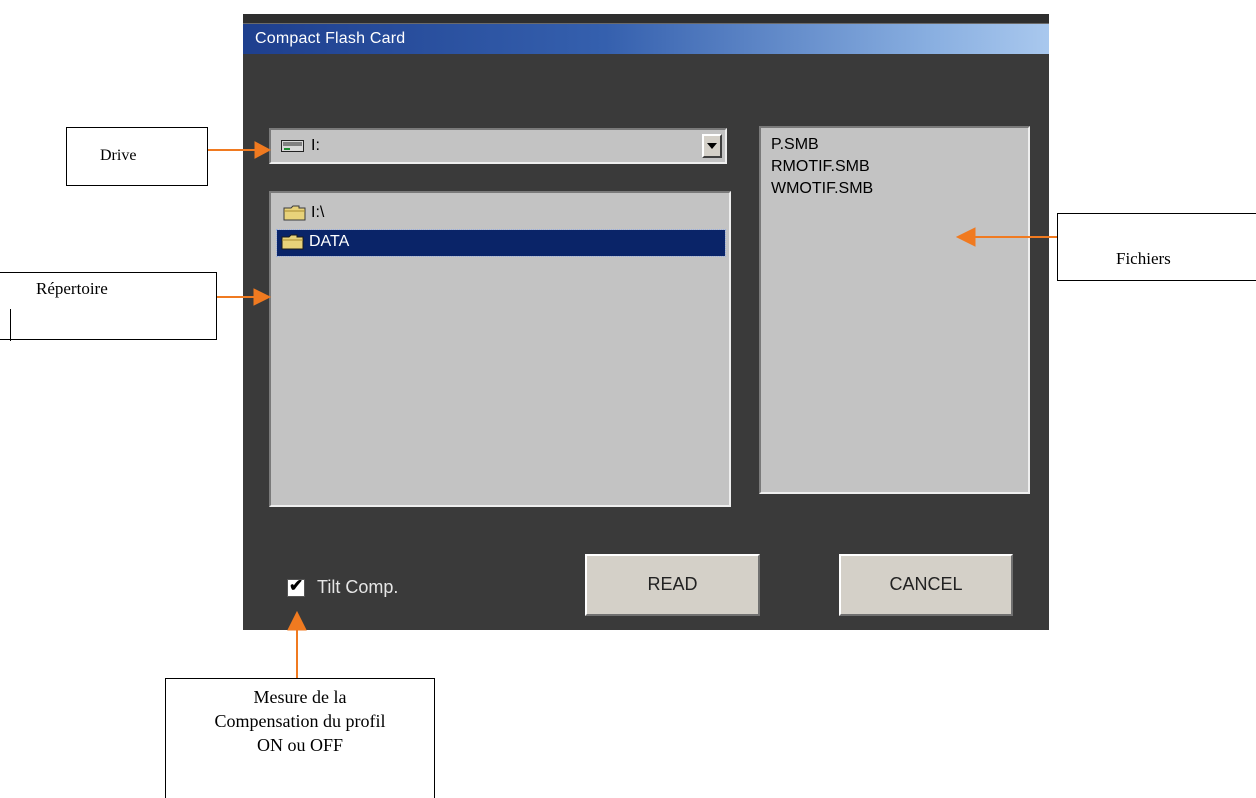 Image resolution: width=1256 pixels, height=798 pixels. Describe the element at coordinates (244, 297) in the screenshot. I see `arrow-repertoire` at that location.